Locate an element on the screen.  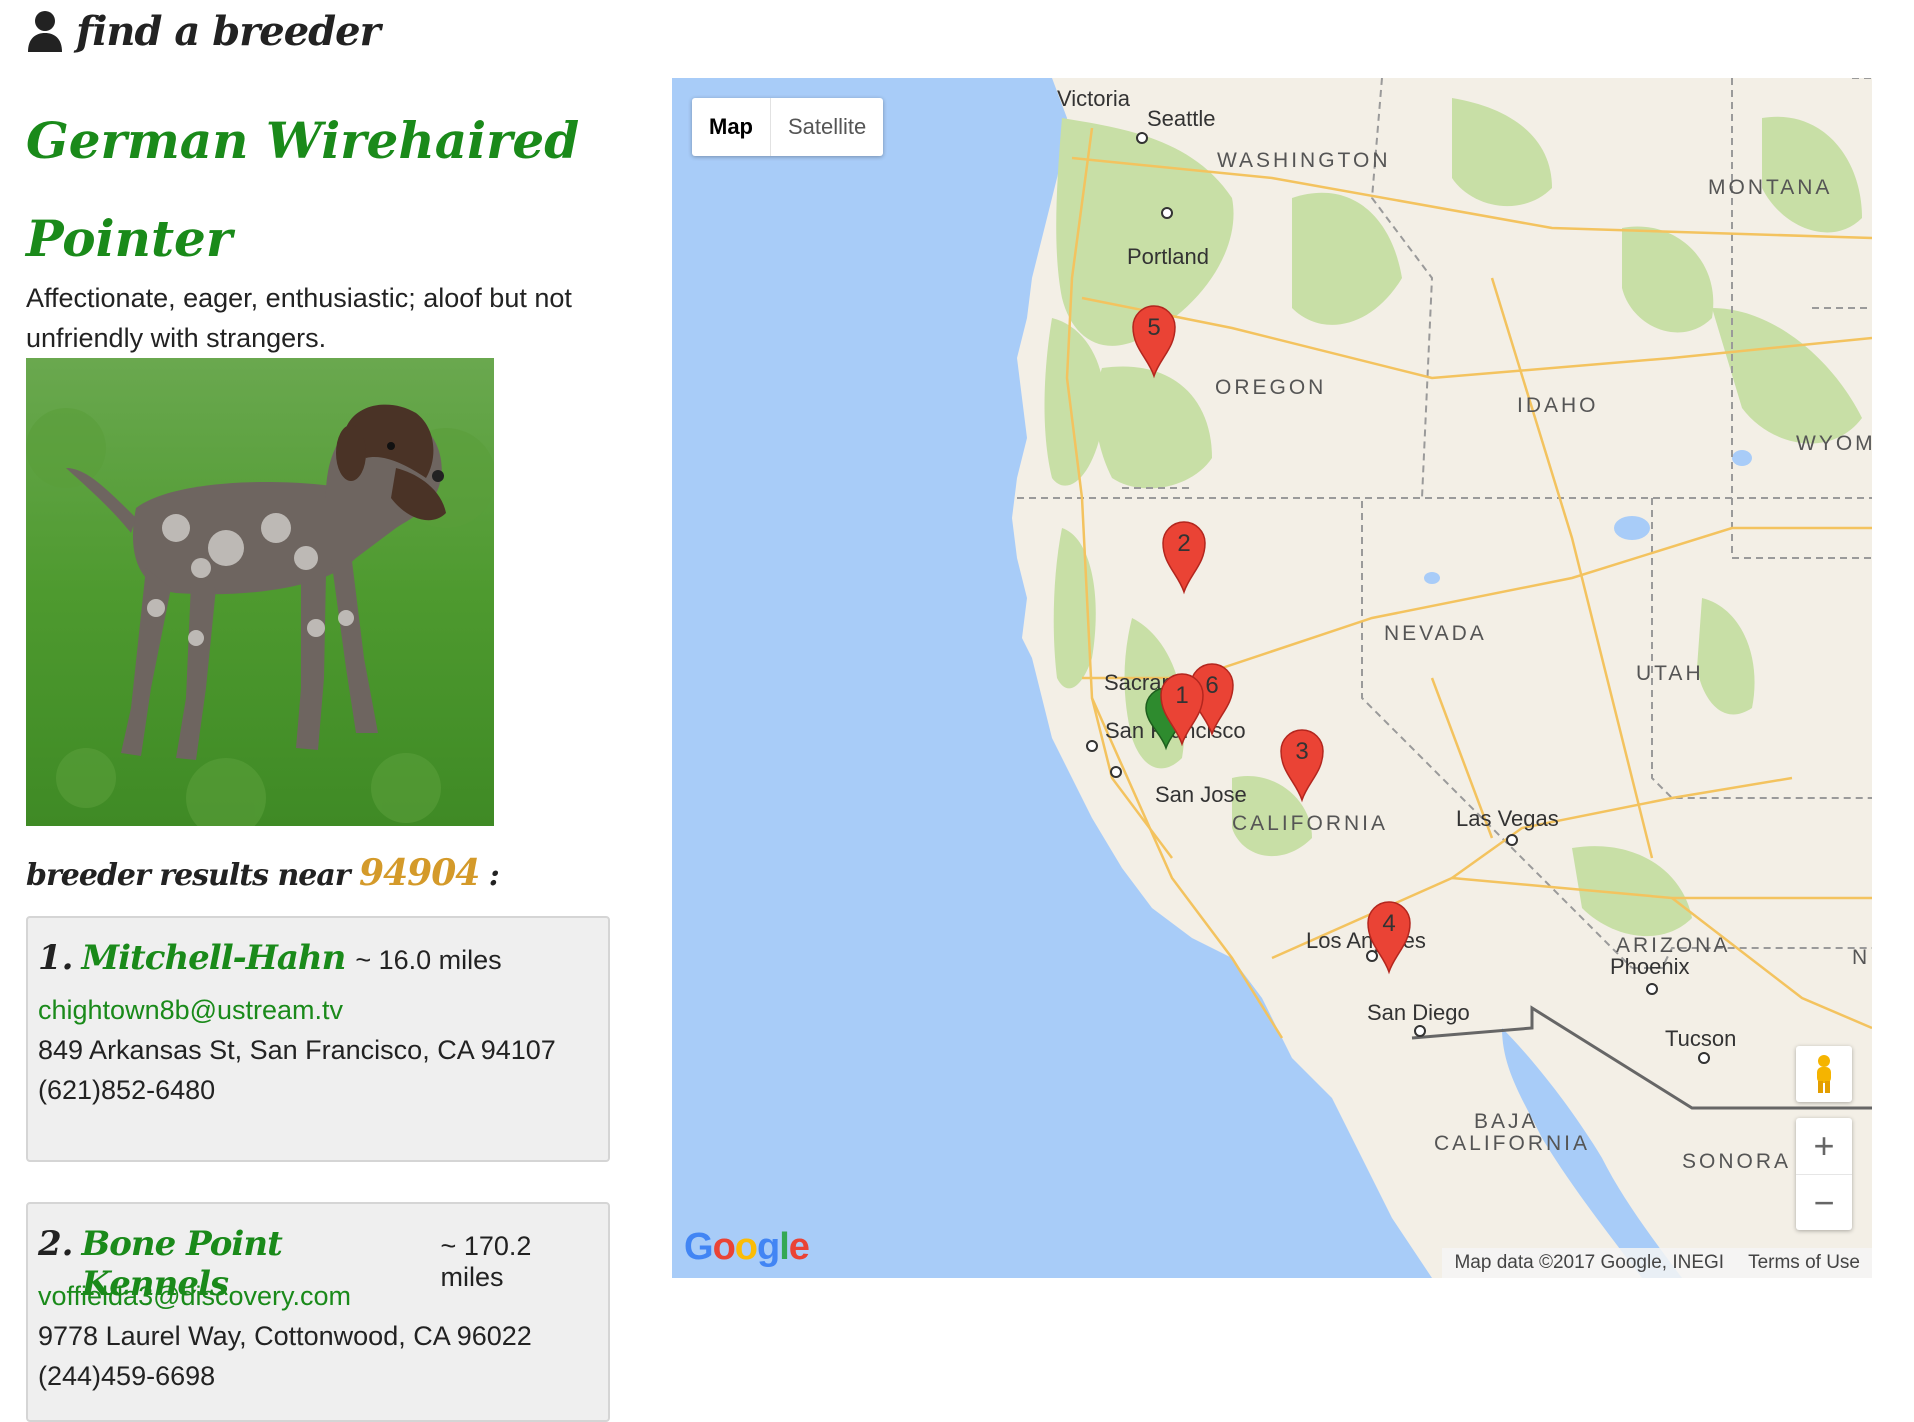
breeder-name: Mitchell-Hahn is located at coordinates (214, 958).